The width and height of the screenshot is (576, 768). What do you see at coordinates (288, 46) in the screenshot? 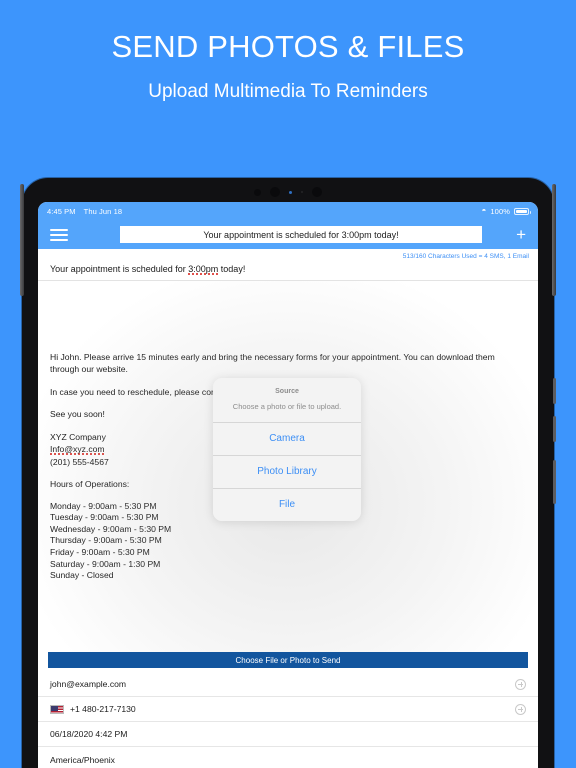
I see `promo-title: SEND PHOTOS & FILES` at bounding box center [288, 46].